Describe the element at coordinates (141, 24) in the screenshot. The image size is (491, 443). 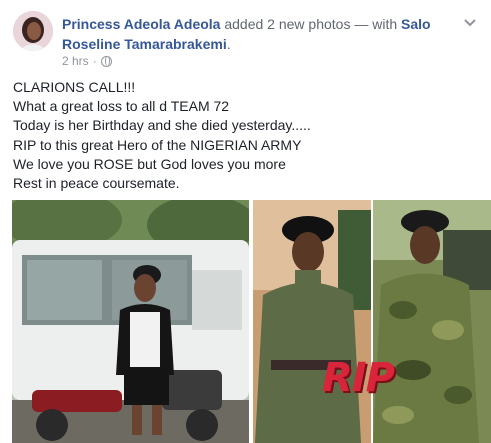
I see `author-name-link: Princess Adeola Adeola` at that location.